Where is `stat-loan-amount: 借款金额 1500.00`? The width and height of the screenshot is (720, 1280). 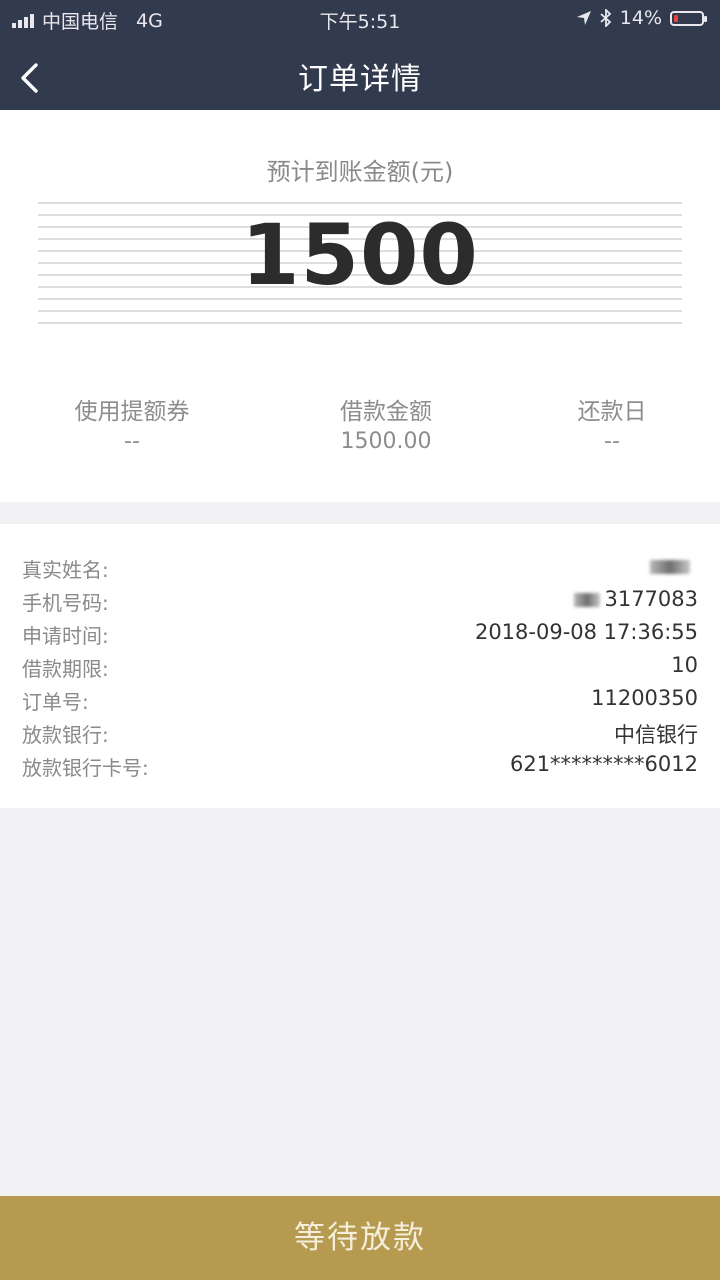 stat-loan-amount: 借款金额 1500.00 is located at coordinates (386, 423).